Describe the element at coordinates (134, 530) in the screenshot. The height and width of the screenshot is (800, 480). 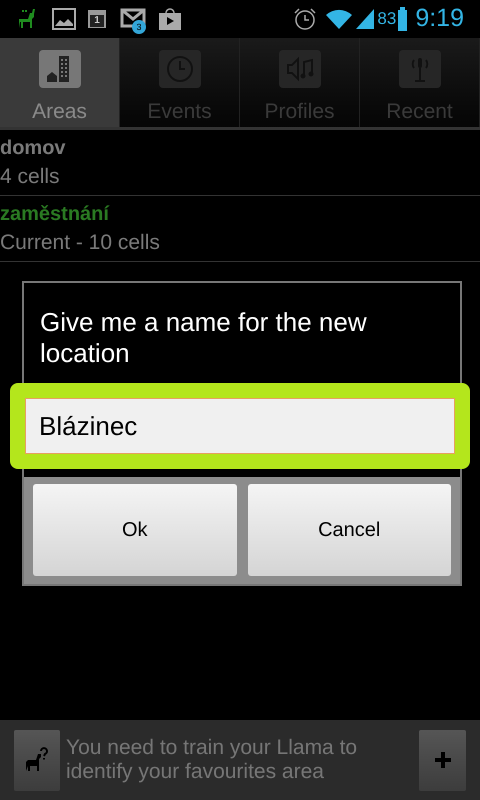
I see `dialog-button: Ok` at that location.